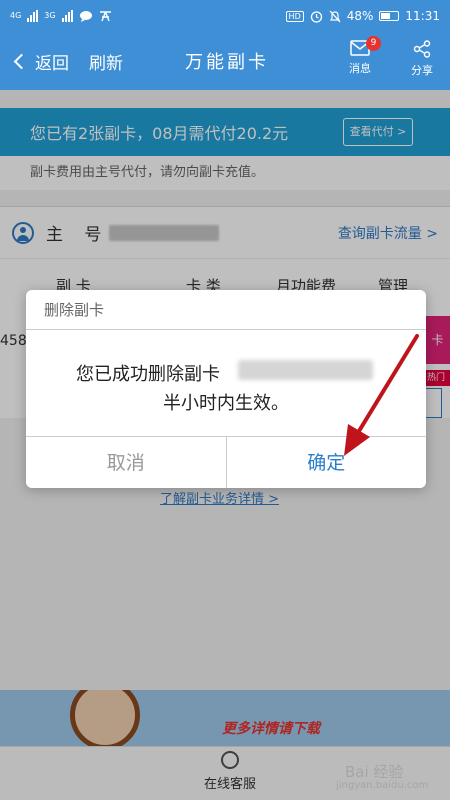 This screenshot has width=450, height=800. Describe the element at coordinates (422, 70) in the screenshot. I see `share-label: 分享` at that location.